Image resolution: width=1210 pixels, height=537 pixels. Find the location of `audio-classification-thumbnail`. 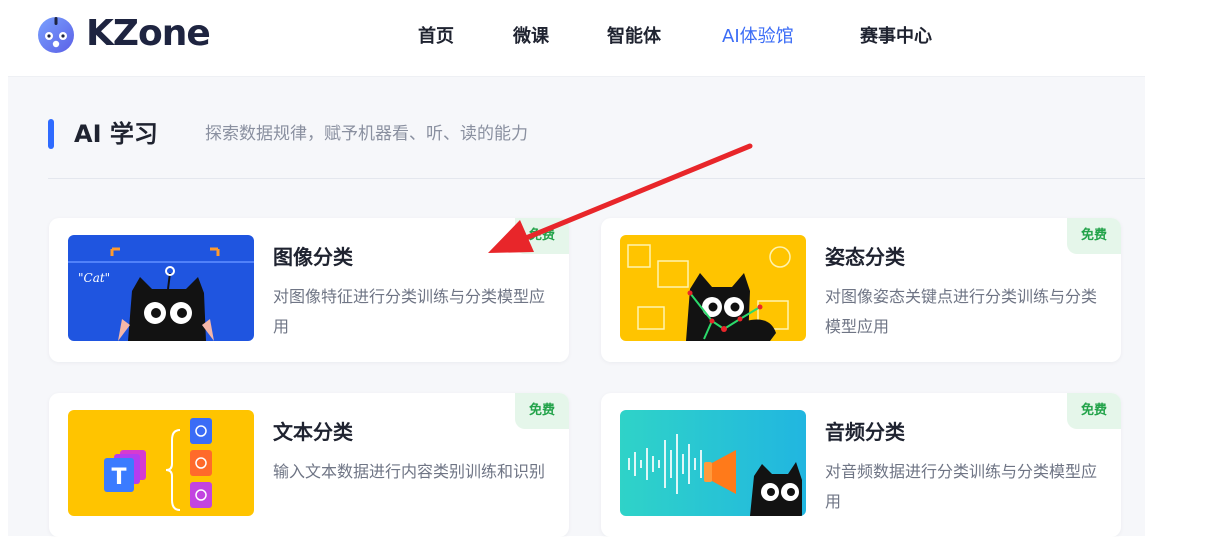

audio-classification-thumbnail is located at coordinates (713, 463).